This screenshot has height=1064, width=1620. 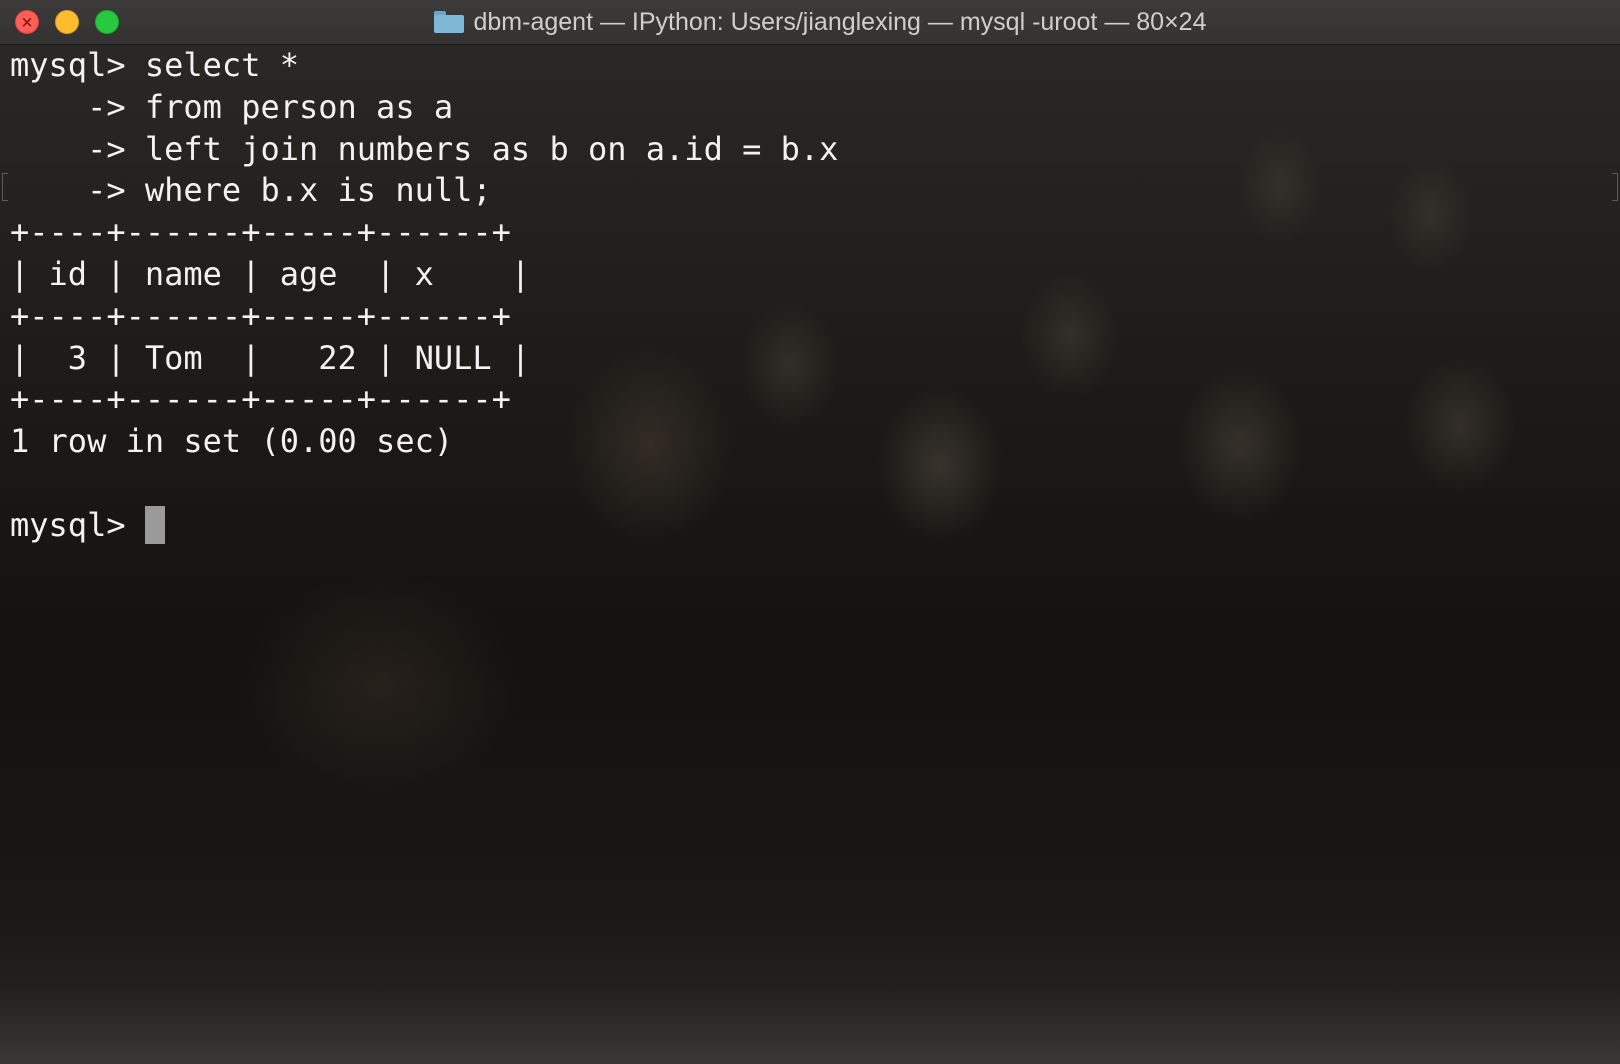 What do you see at coordinates (77, 524) in the screenshot?
I see `prompt-label: mysql>` at bounding box center [77, 524].